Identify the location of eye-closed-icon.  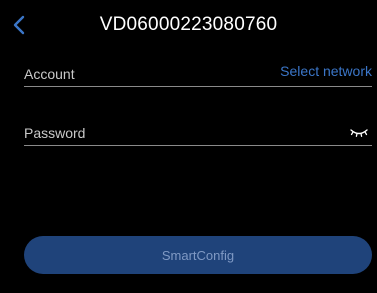
(359, 133).